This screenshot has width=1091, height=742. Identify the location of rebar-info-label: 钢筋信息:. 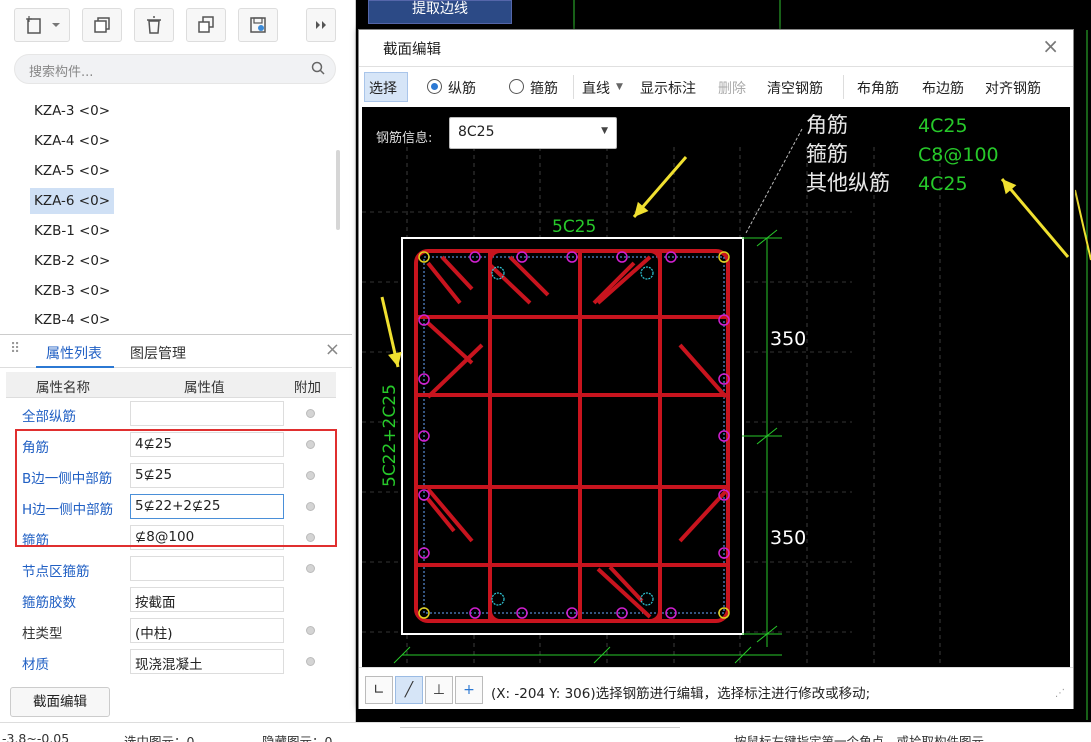
(404, 138).